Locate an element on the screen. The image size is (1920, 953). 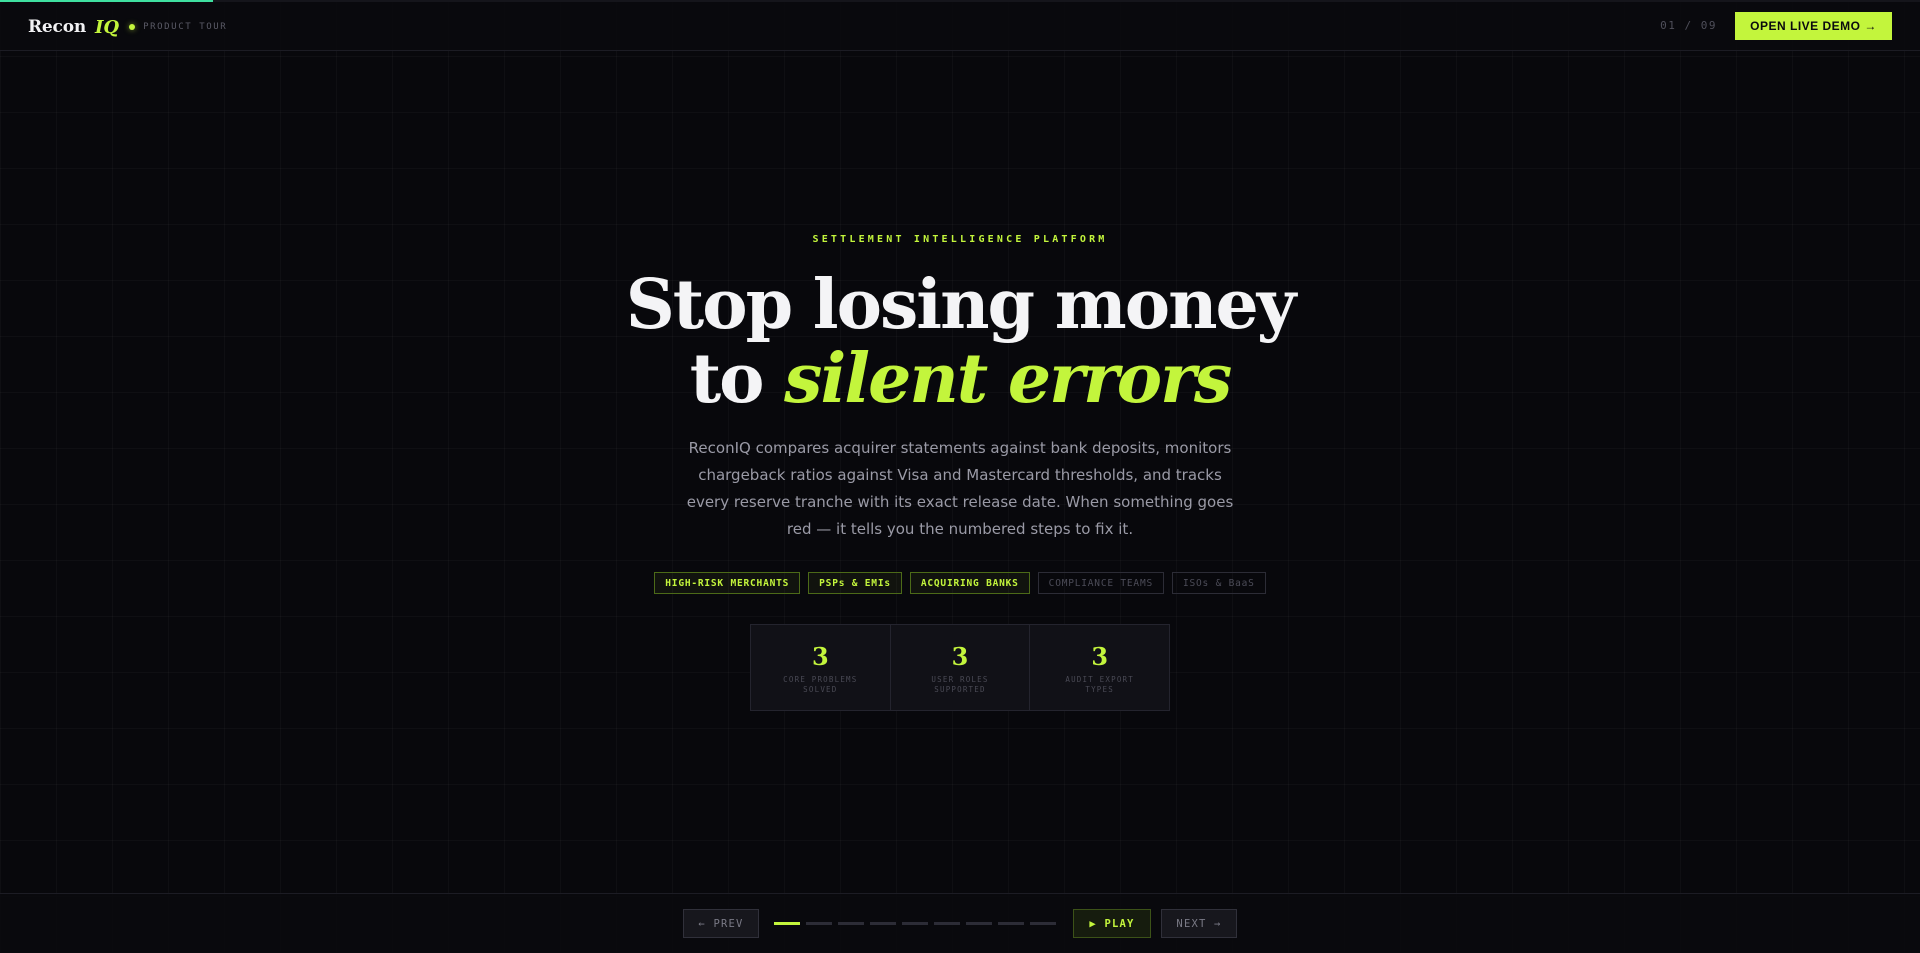
stat-label: USER ROLES SUPPORTED is located at coordinates (960, 684).